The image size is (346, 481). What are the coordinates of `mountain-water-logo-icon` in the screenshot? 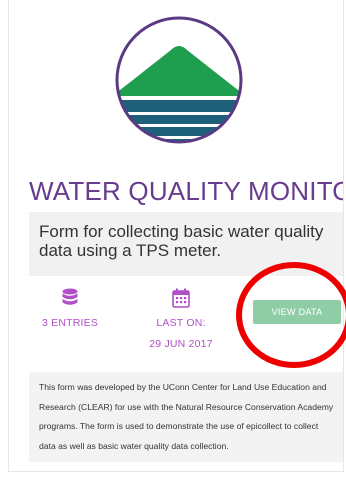 It's located at (179, 80).